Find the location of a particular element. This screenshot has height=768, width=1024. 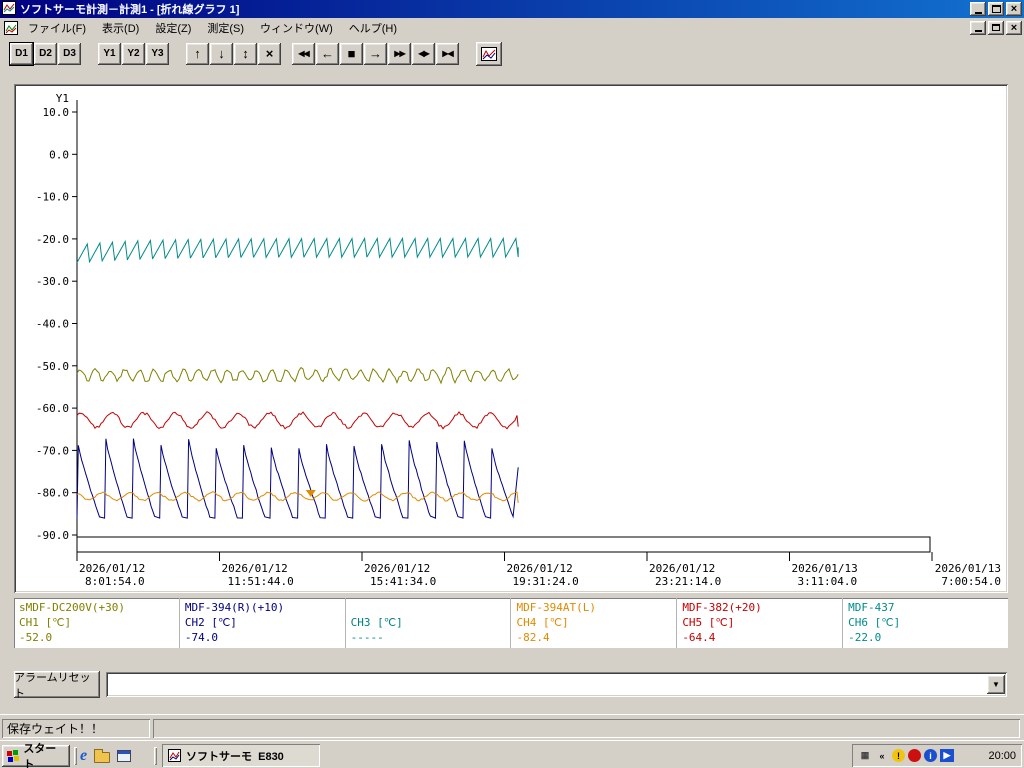

input-indicator-icon: ▦ is located at coordinates (865, 755).